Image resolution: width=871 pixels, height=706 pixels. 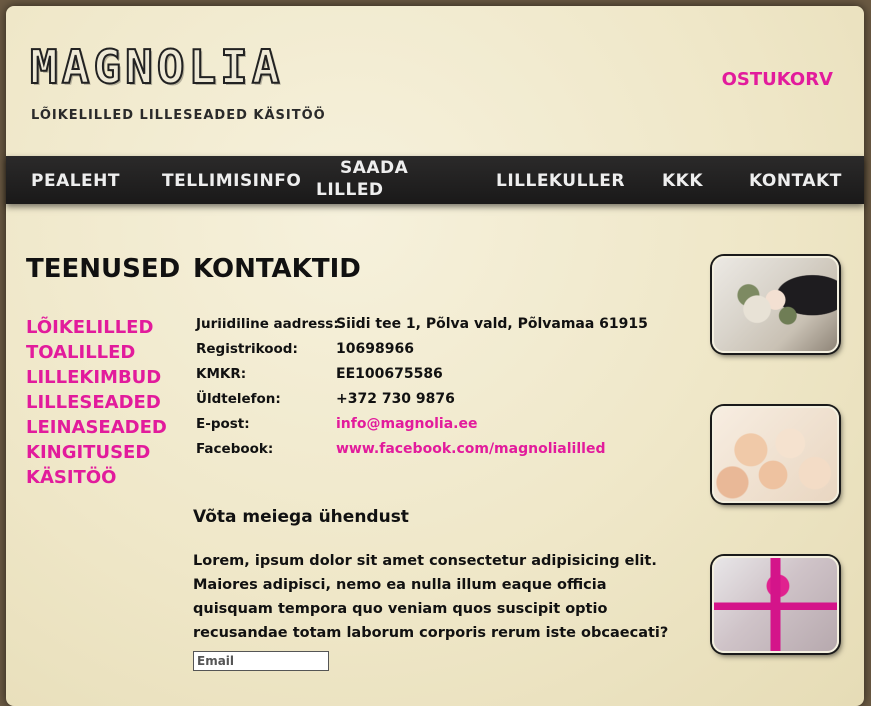 What do you see at coordinates (96, 427) in the screenshot?
I see `service-leinaseaded: LEINASEADED` at bounding box center [96, 427].